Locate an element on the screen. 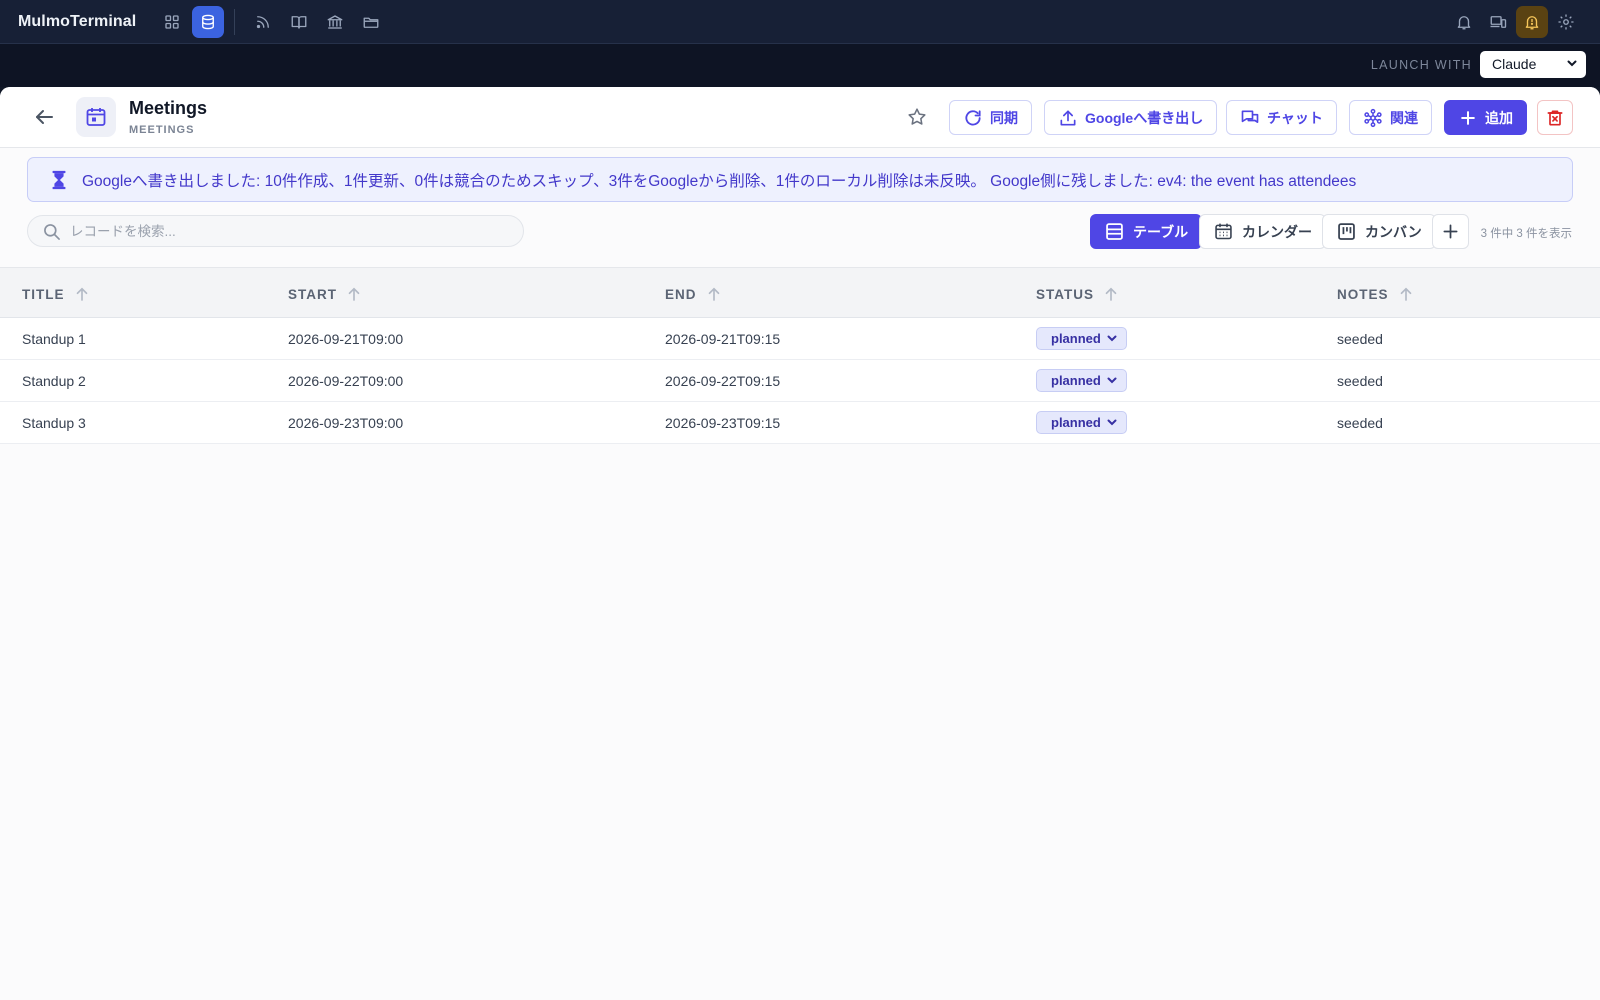 This screenshot has height=1000, width=1600. cell-title: Standup 2 is located at coordinates (54, 381).